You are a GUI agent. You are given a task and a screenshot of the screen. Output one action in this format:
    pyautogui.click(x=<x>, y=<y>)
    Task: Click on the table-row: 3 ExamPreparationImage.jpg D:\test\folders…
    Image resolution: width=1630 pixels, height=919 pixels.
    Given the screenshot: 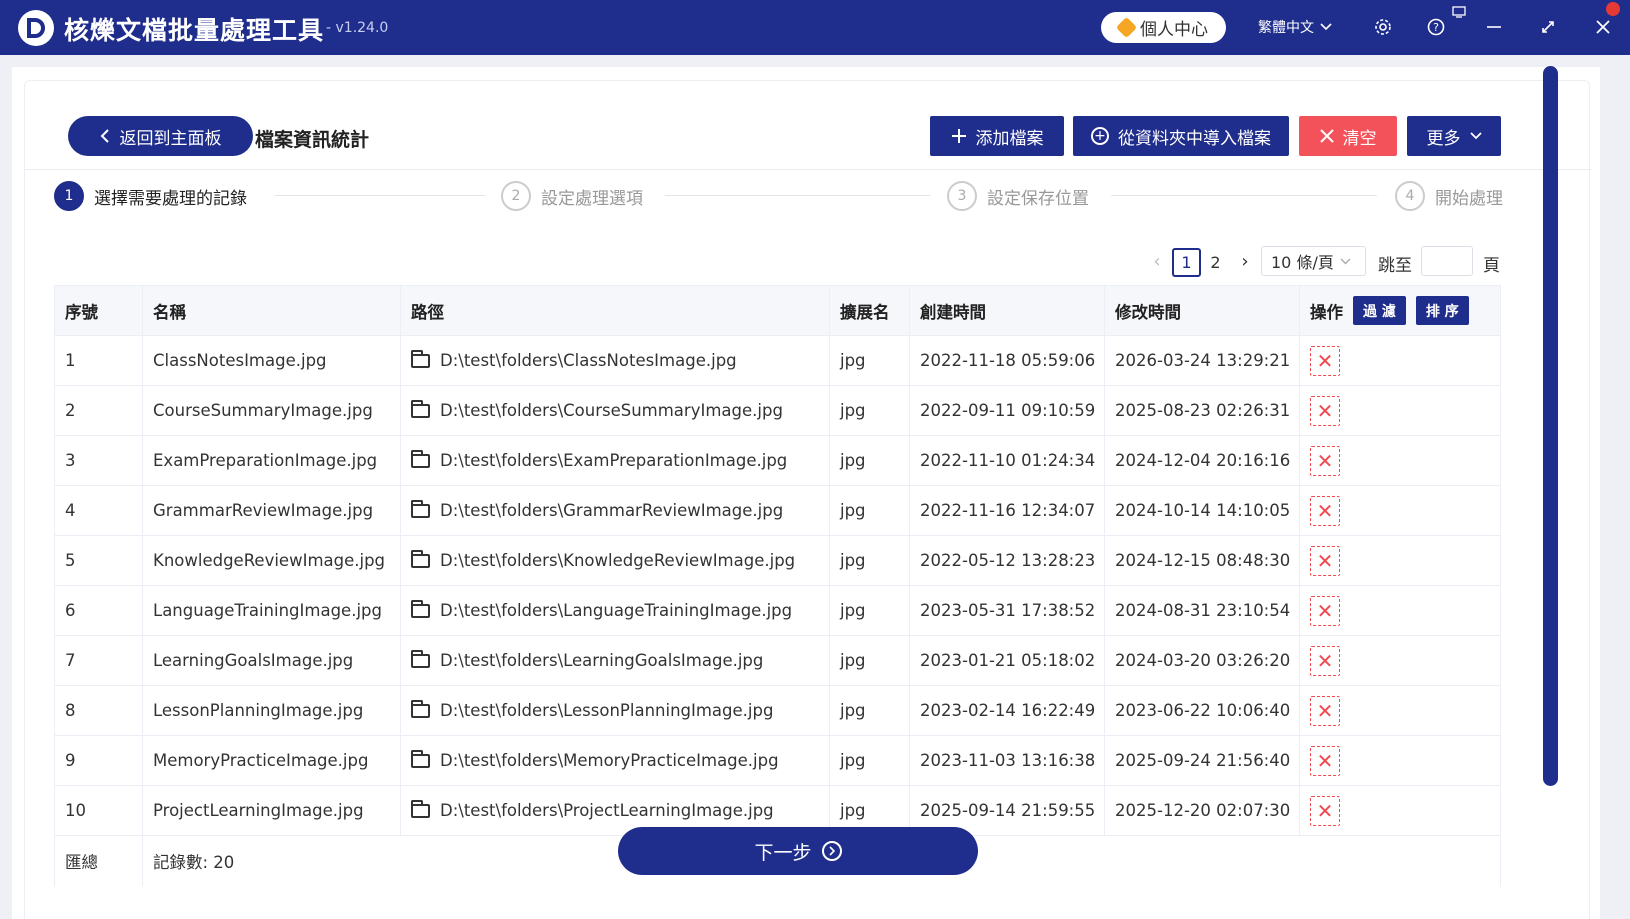 What is the action you would take?
    pyautogui.click(x=777, y=461)
    